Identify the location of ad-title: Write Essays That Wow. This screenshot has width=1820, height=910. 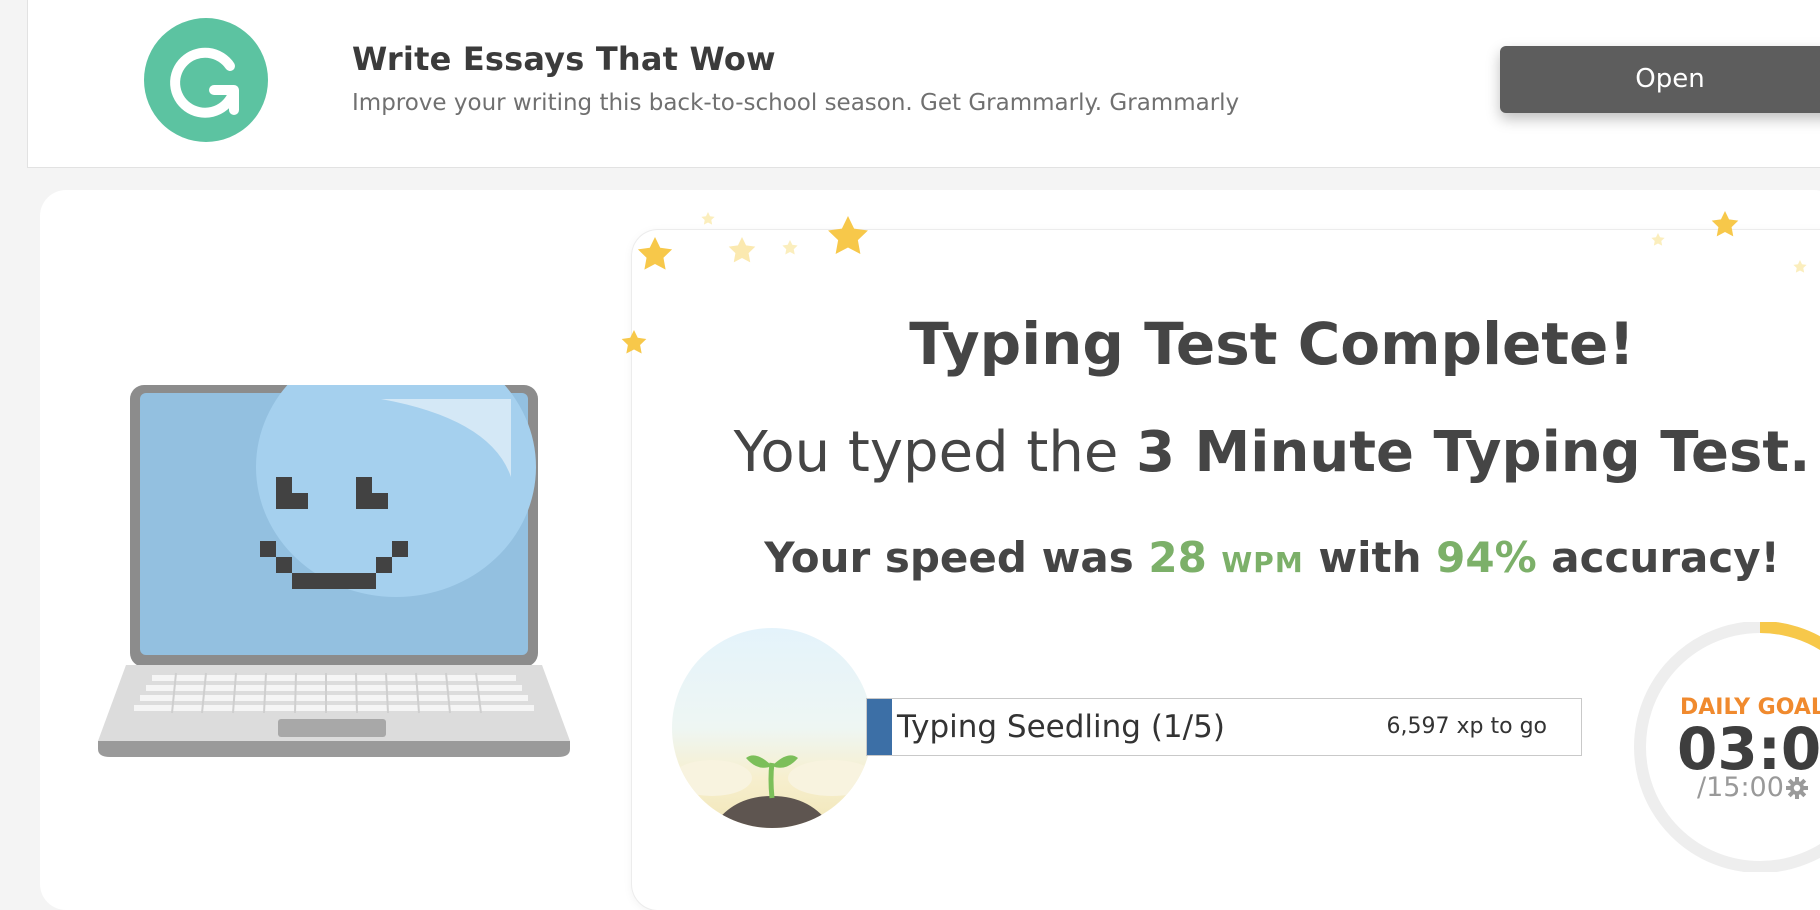
(564, 59).